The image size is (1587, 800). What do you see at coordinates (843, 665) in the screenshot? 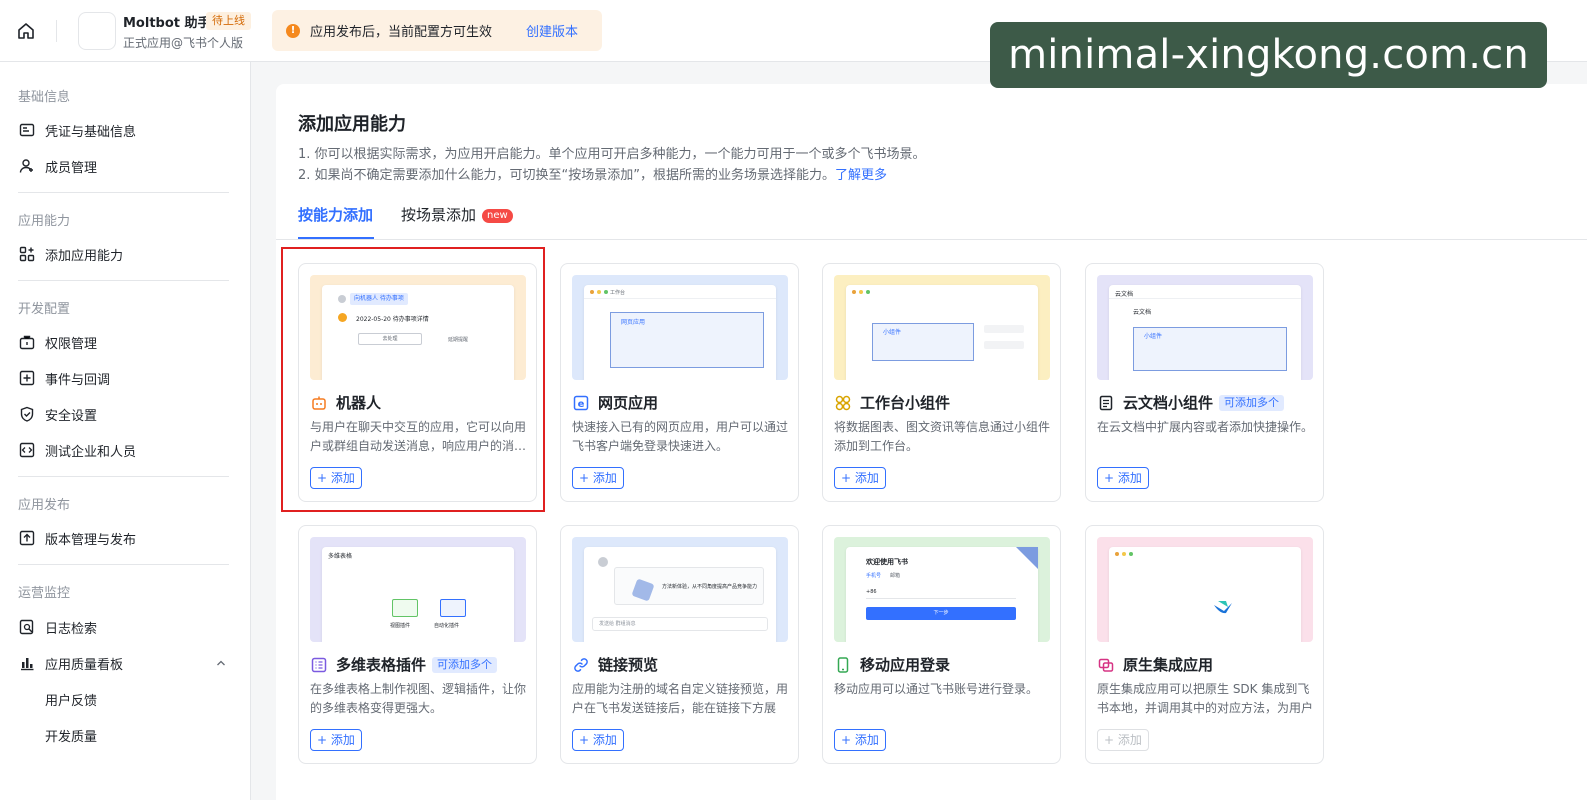
I see `mobile-phone-icon` at bounding box center [843, 665].